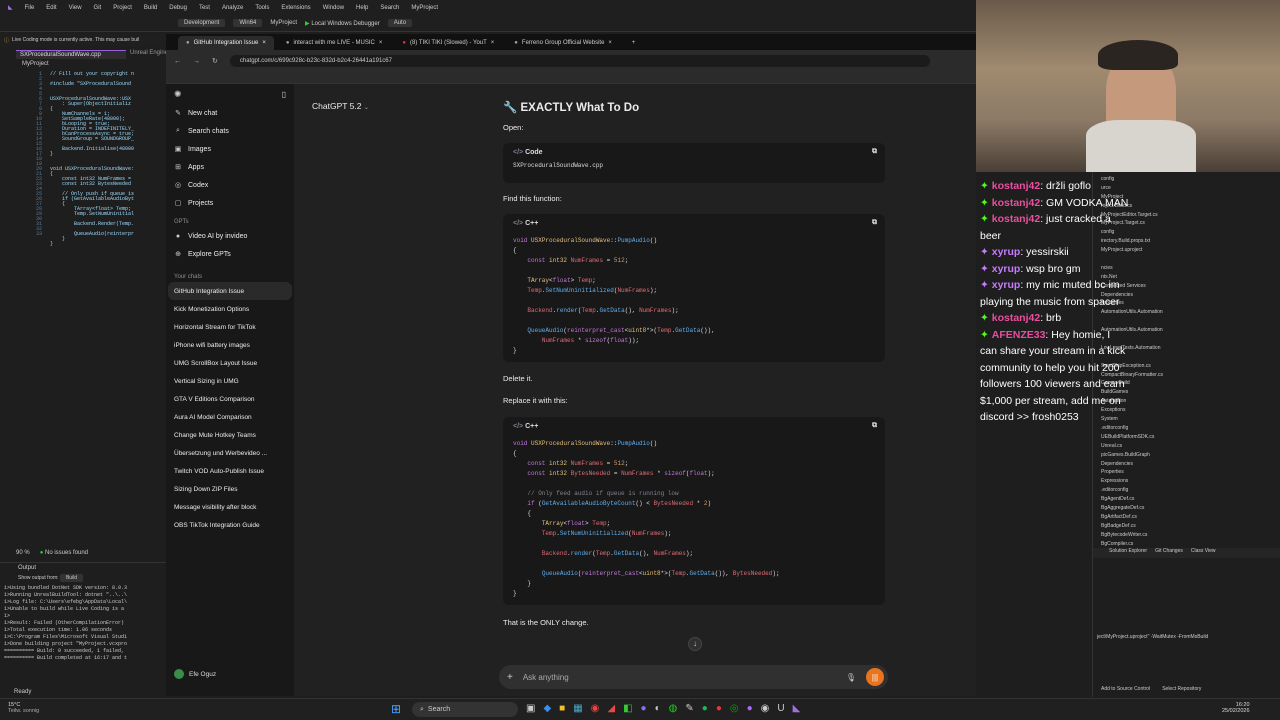 The height and width of the screenshot is (720, 1280). I want to click on unreal-icon: U, so click(780, 708).